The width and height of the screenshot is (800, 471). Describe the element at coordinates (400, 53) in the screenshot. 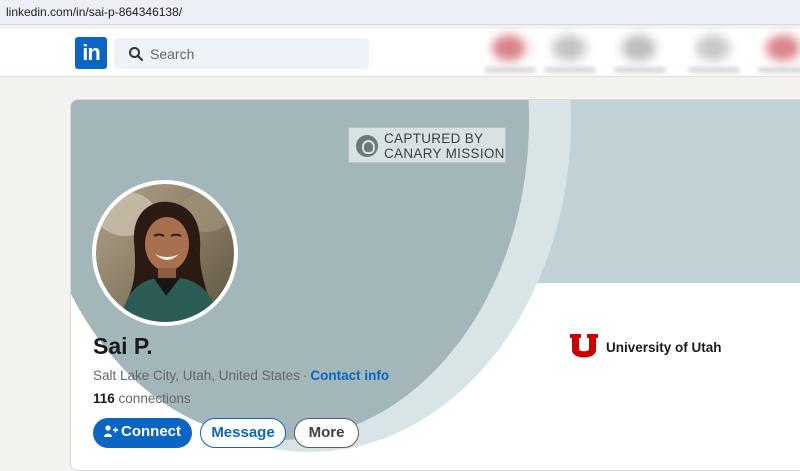

I see `top-navigation: in Search` at that location.